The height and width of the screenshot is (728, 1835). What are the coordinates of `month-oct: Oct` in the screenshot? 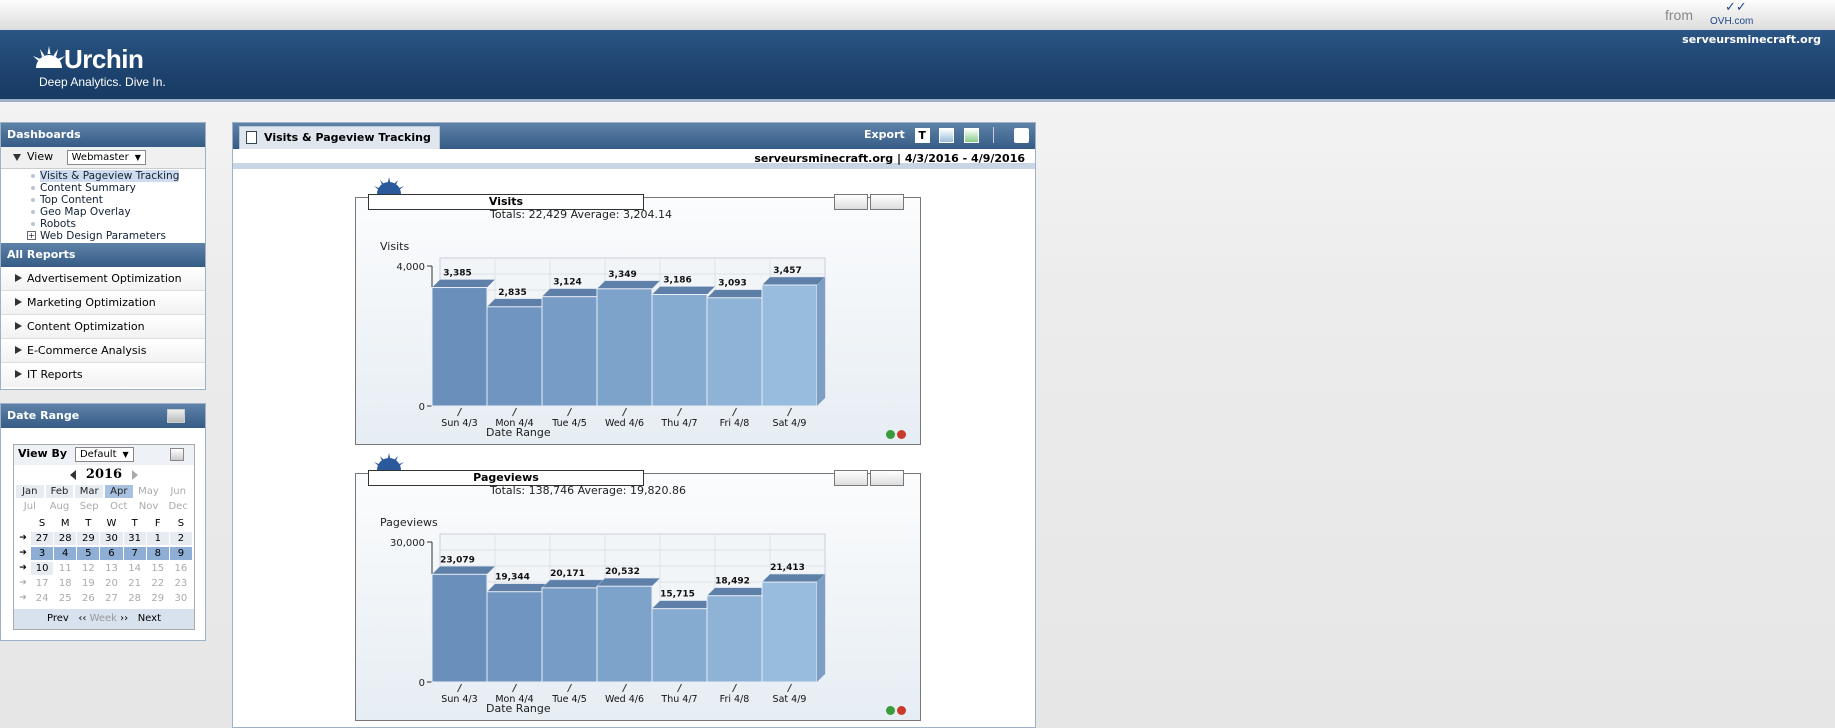 It's located at (119, 506).